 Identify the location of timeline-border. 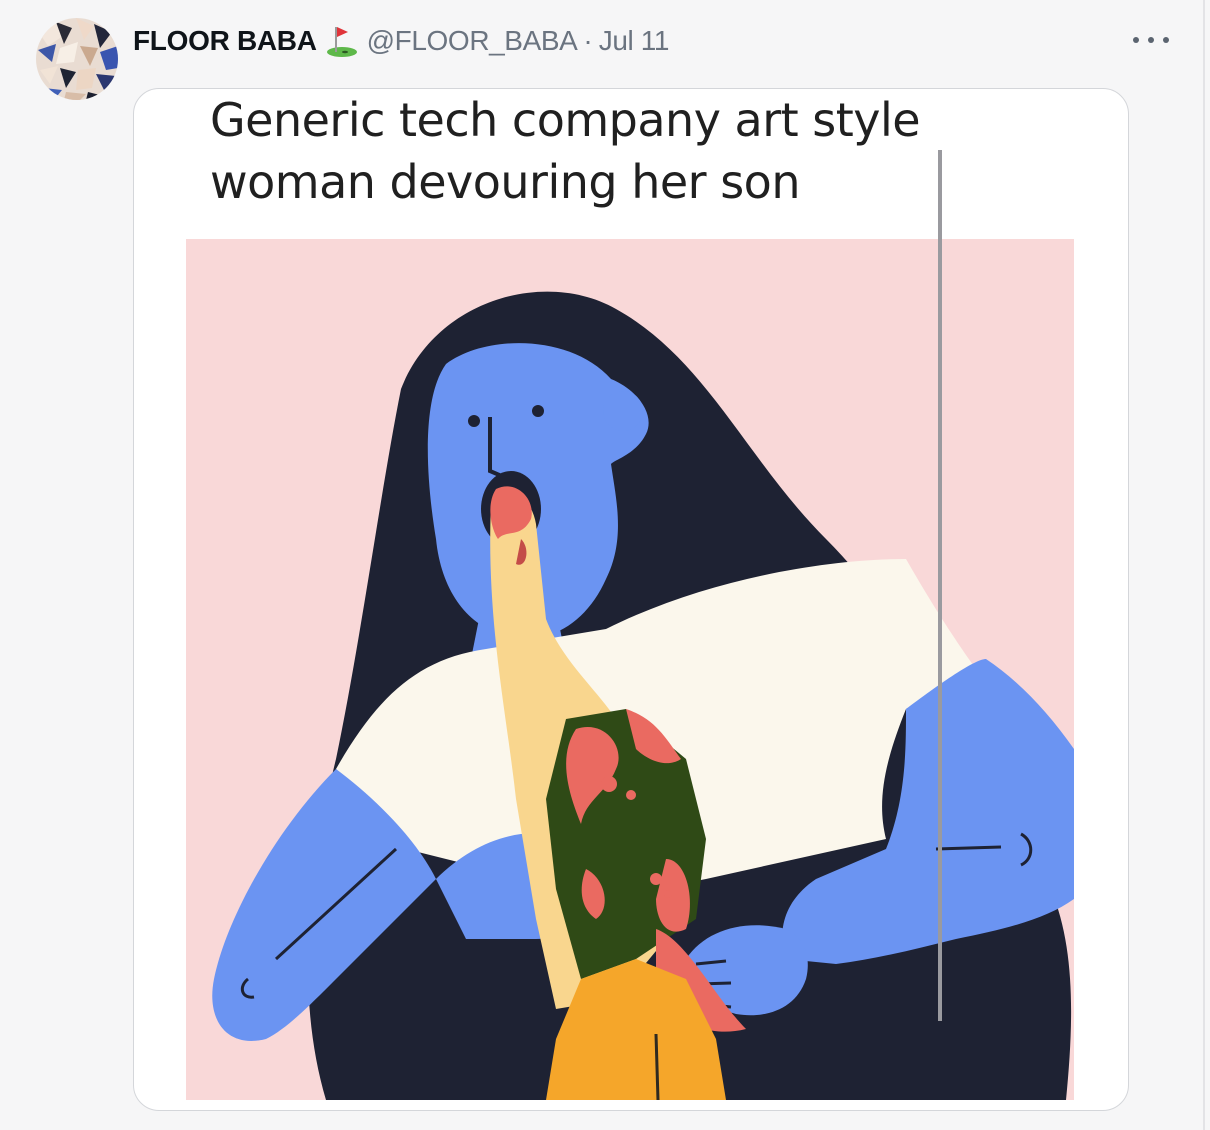
(1204, 565).